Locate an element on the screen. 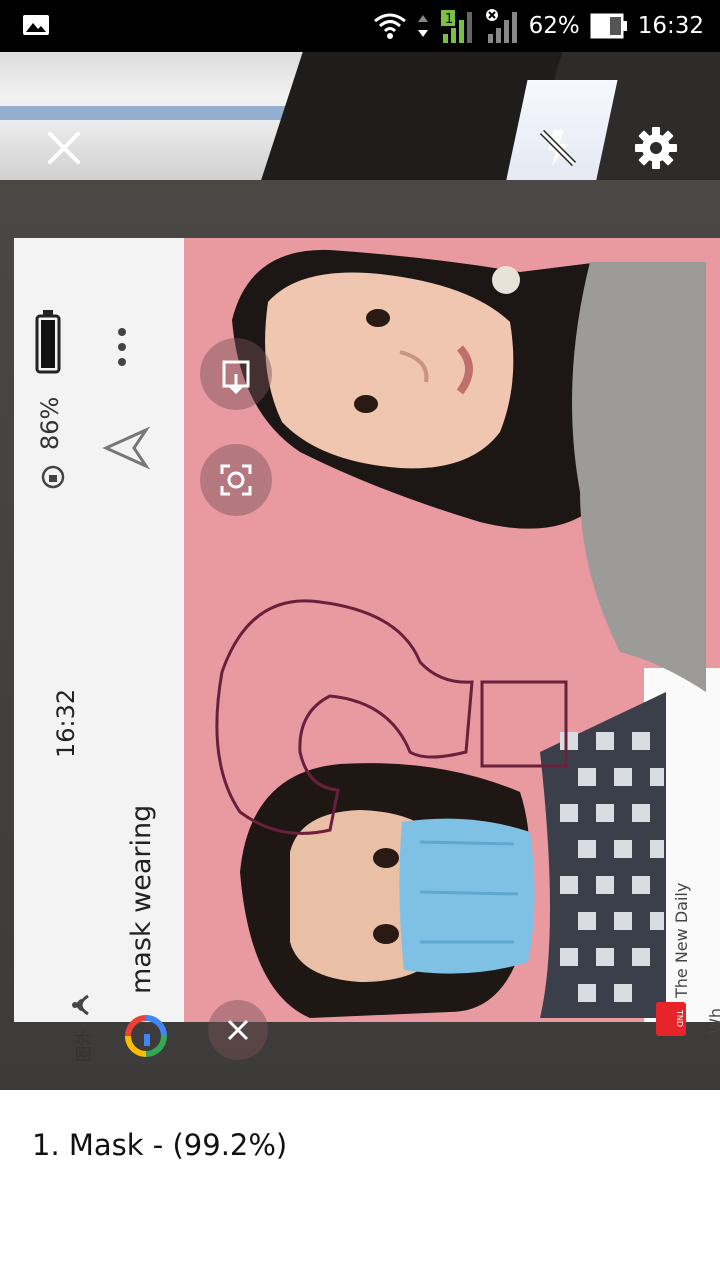 The width and height of the screenshot is (720, 1280). photographed-network-label: 圈外 is located at coordinates (83, 1045).